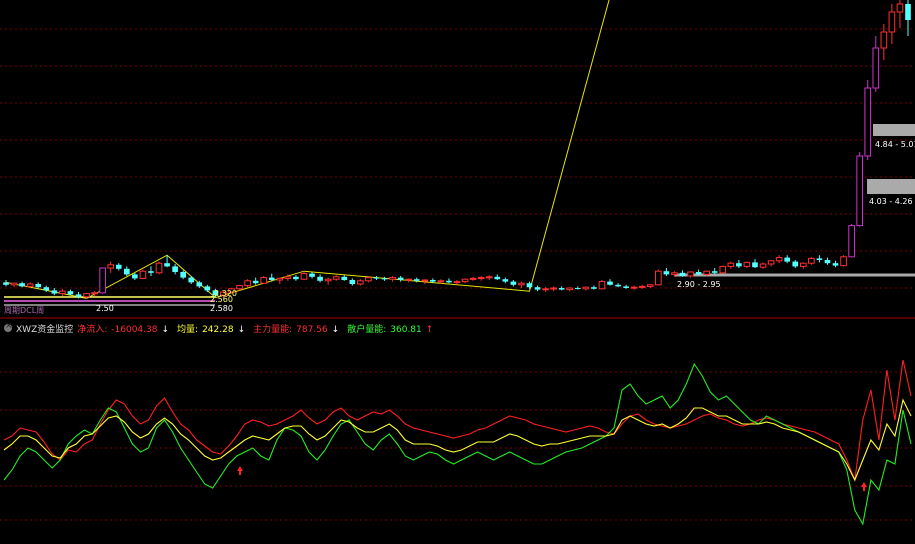  What do you see at coordinates (44, 328) in the screenshot?
I see `indicator-title: XWZ资金监控` at bounding box center [44, 328].